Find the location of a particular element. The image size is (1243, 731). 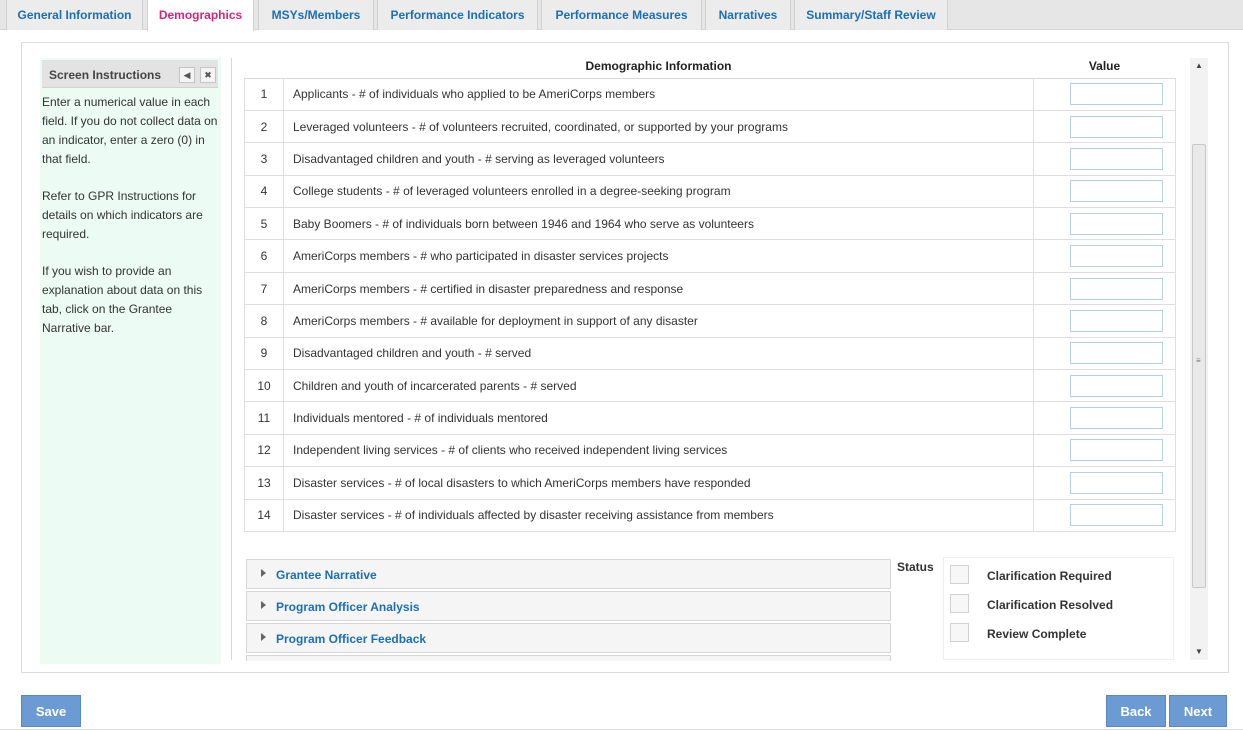

vertical-scrollbar: ▲ ≡ ▼ is located at coordinates (1199, 359).